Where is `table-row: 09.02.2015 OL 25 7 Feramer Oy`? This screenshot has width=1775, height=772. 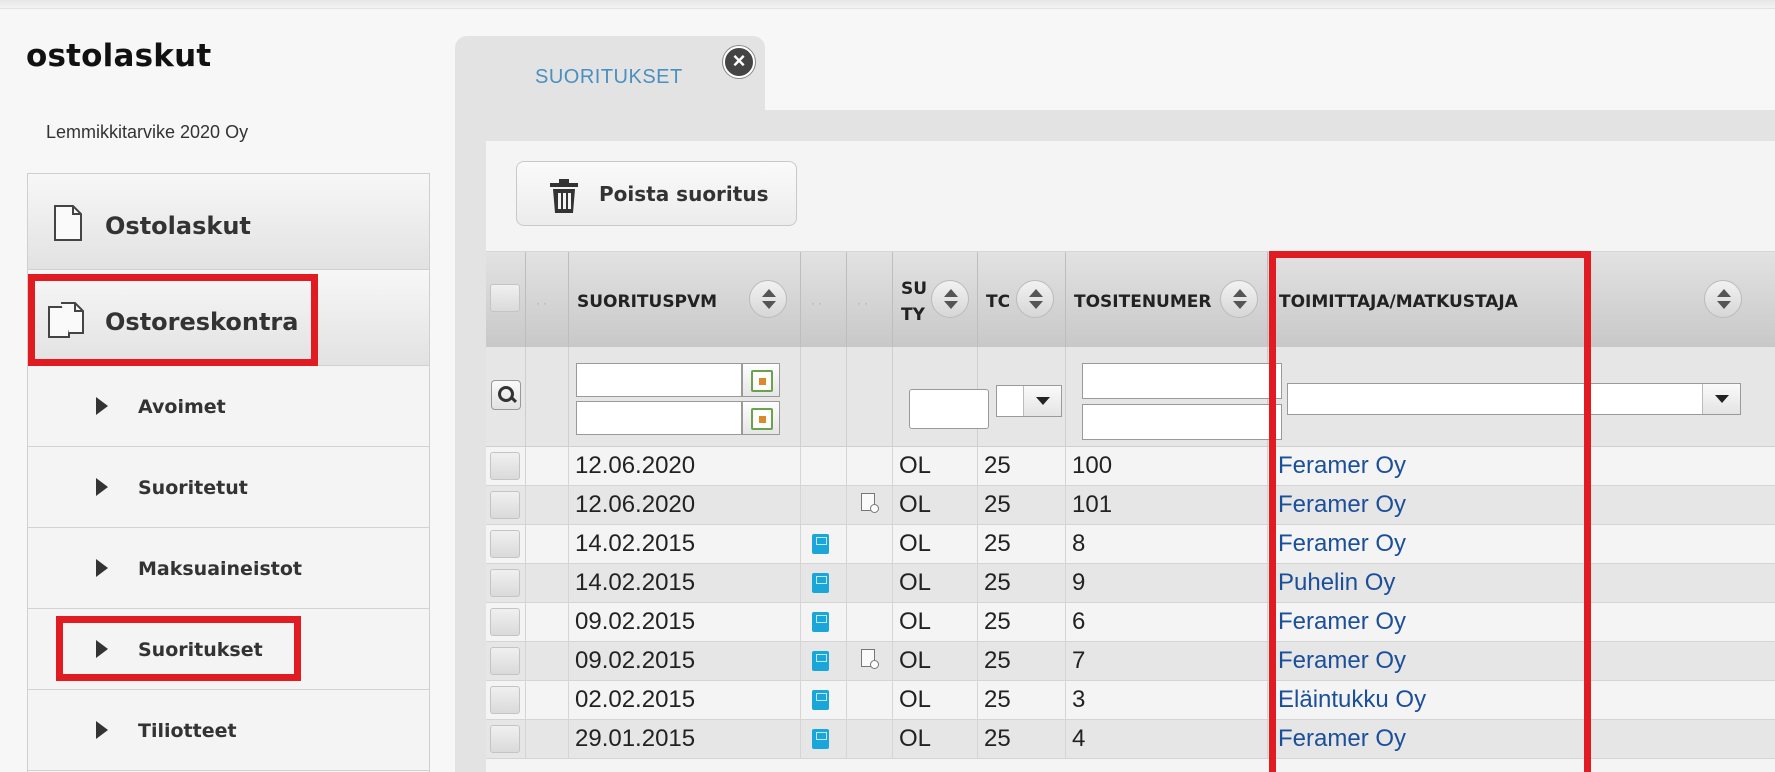 table-row: 09.02.2015 OL 25 7 Feramer Oy is located at coordinates (1130, 661).